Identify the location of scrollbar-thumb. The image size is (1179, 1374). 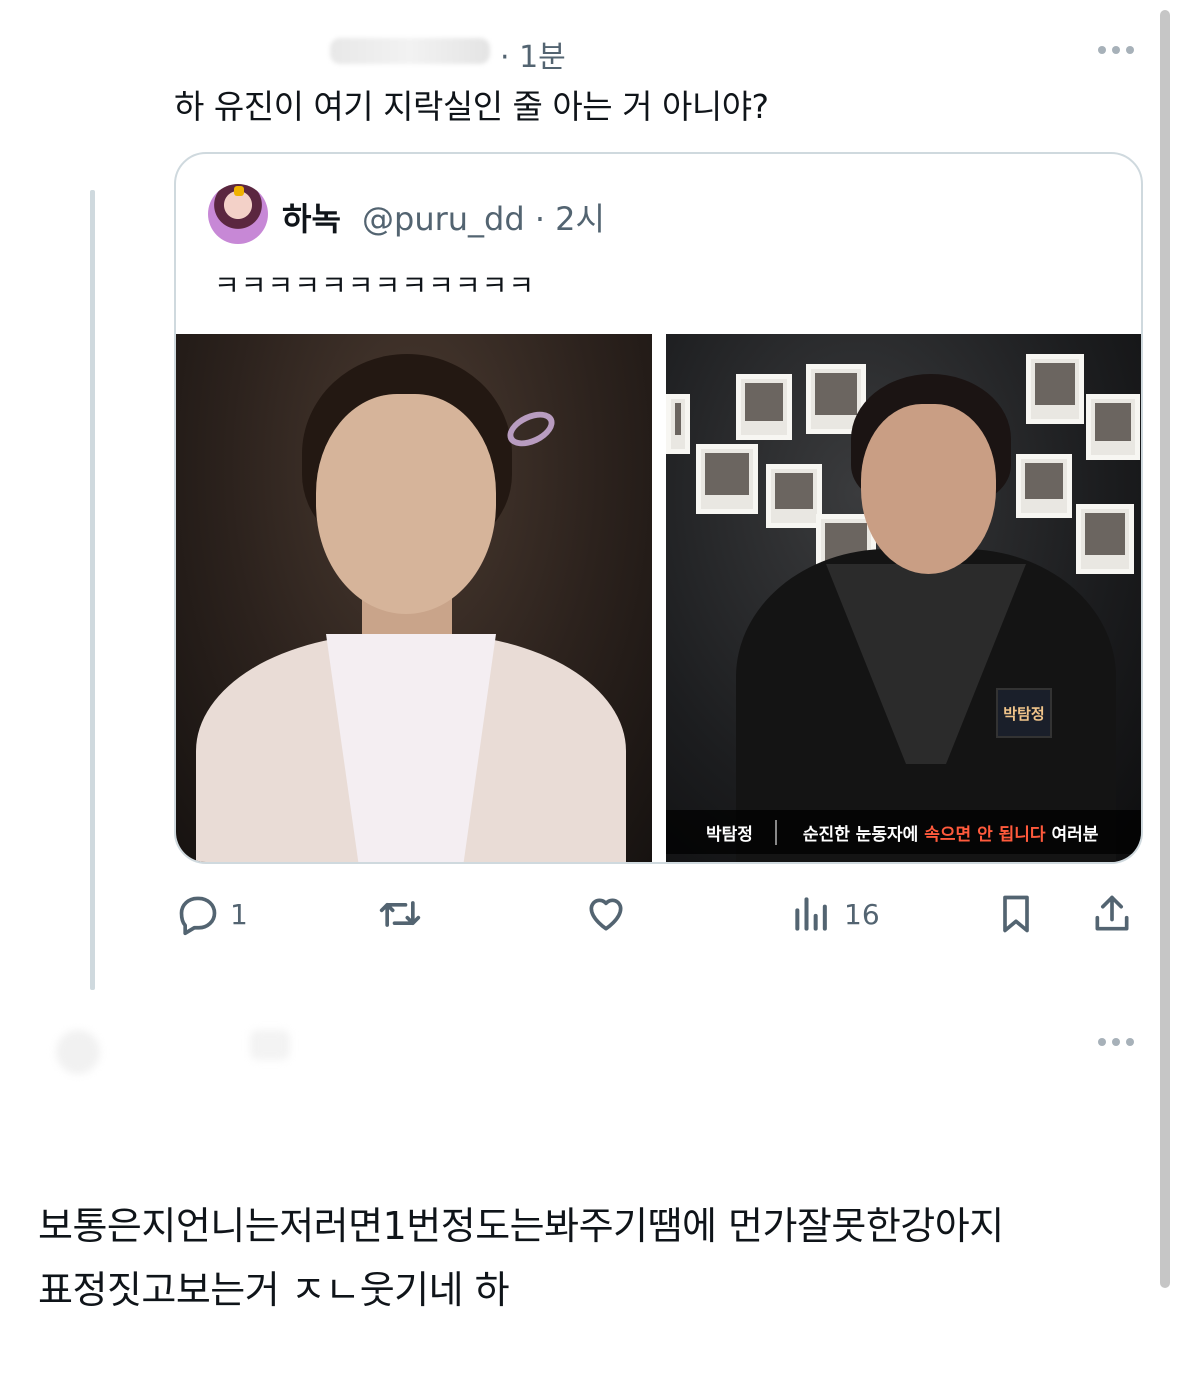
(1165, 649).